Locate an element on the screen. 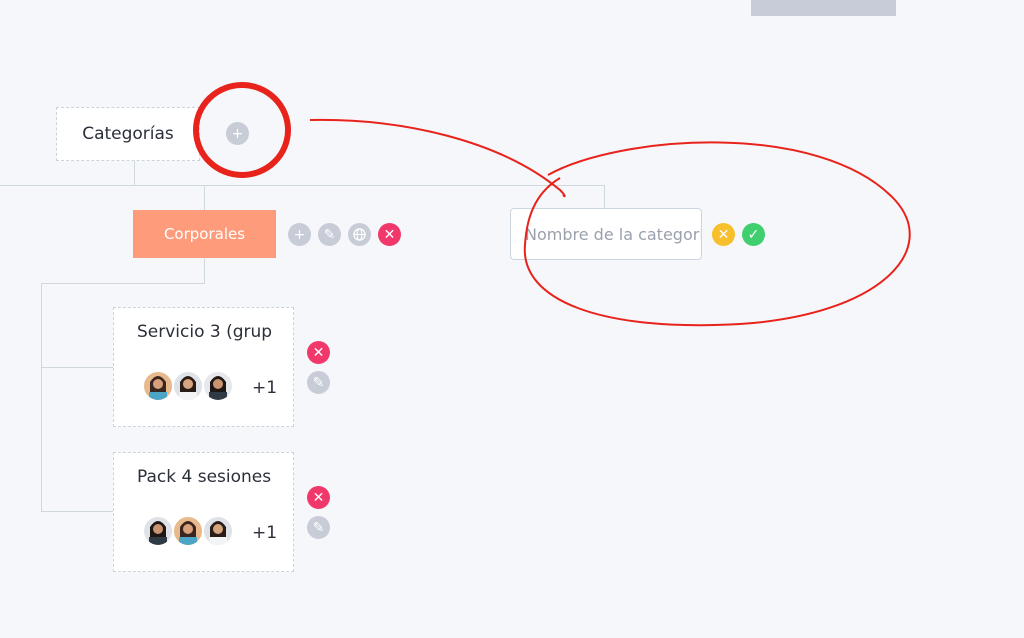 Image resolution: width=1024 pixels, height=638 pixels. category-label: Corporales is located at coordinates (204, 234).